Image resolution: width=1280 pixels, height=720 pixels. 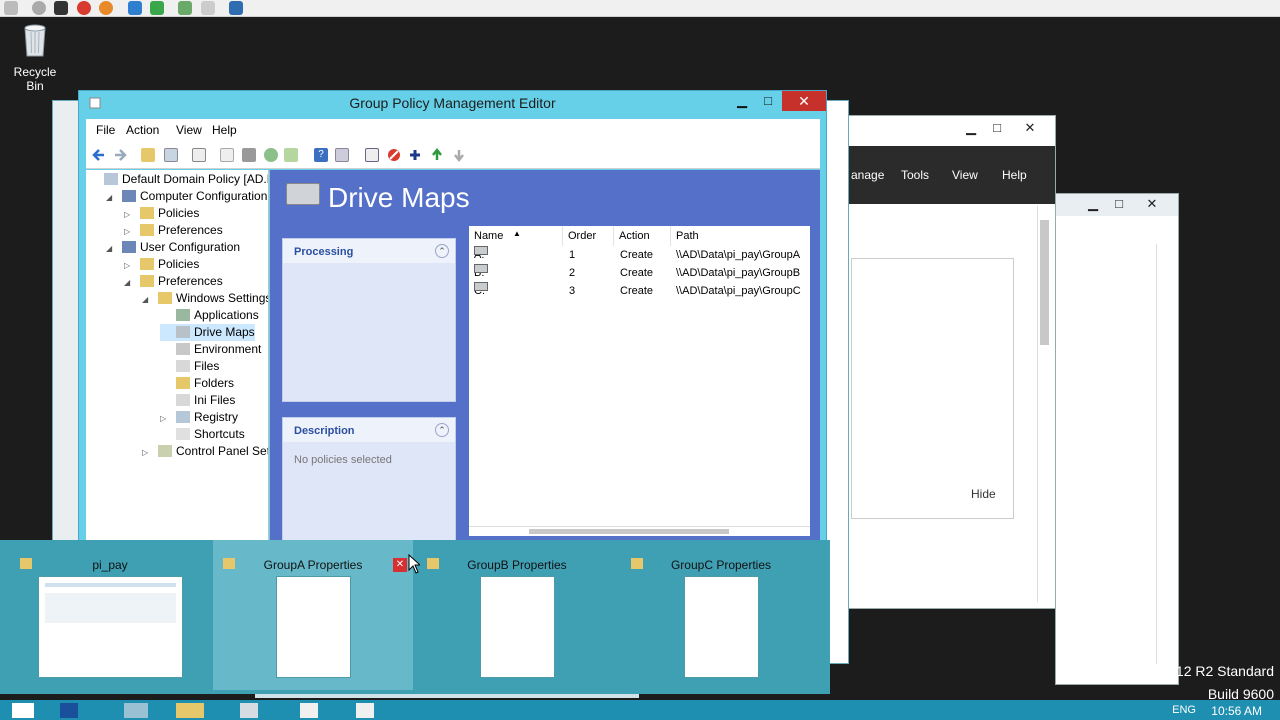 What do you see at coordinates (642, 236) in the screenshot?
I see `column-header-action: Action` at bounding box center [642, 236].